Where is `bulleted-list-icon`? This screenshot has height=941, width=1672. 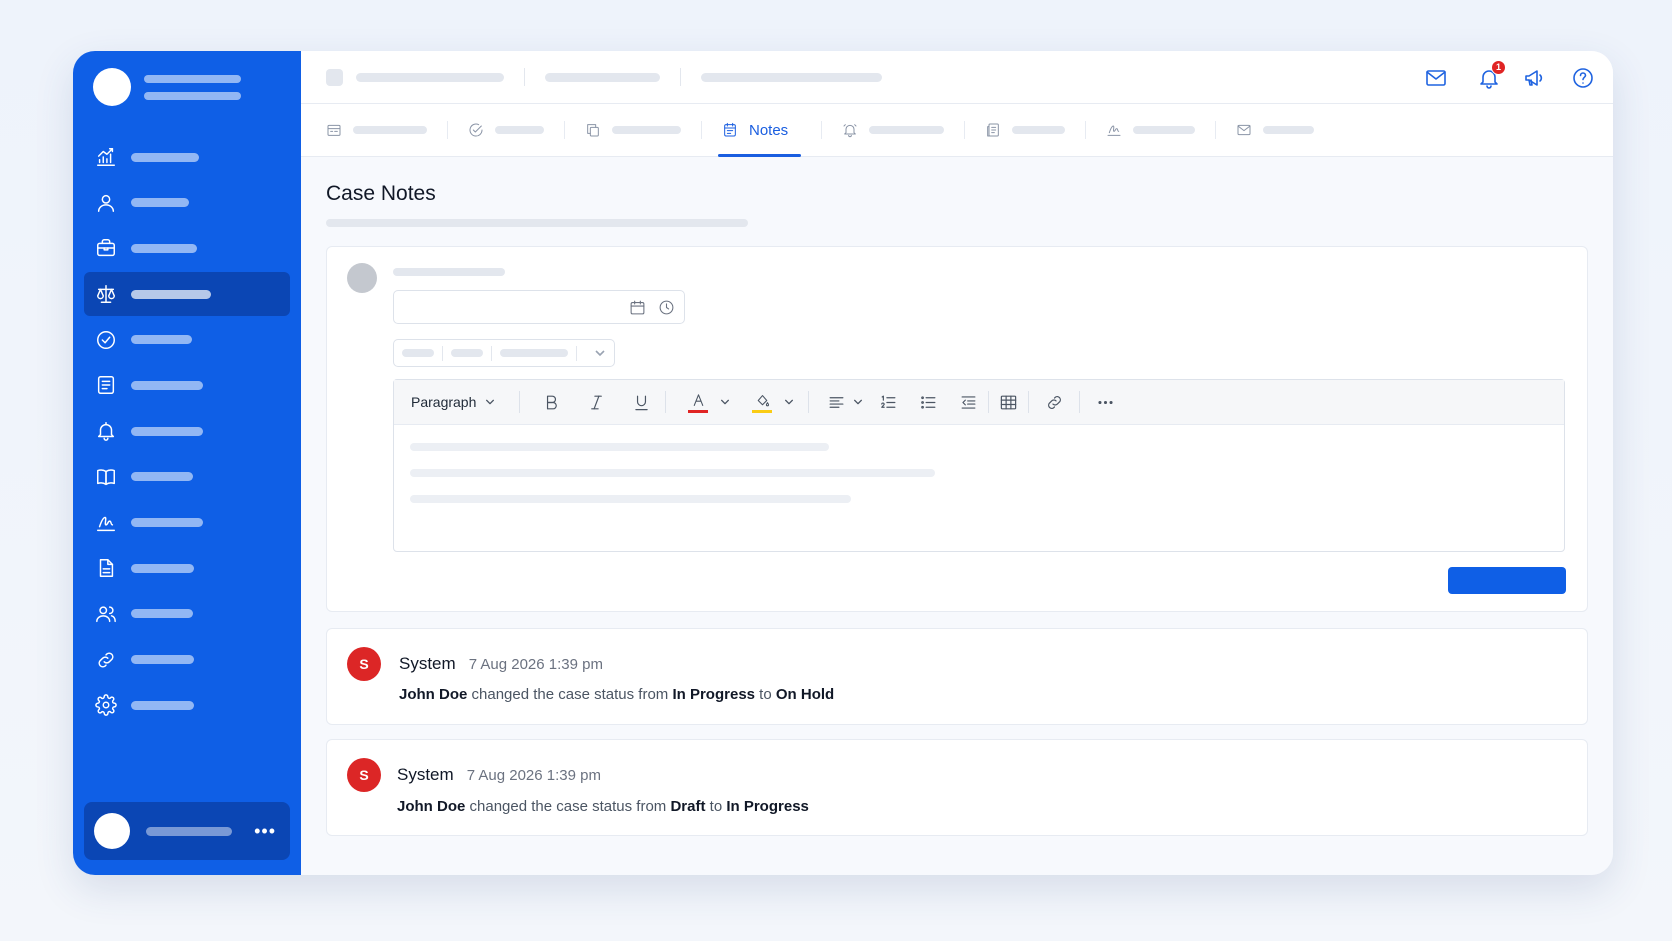
bulleted-list-icon is located at coordinates (928, 402).